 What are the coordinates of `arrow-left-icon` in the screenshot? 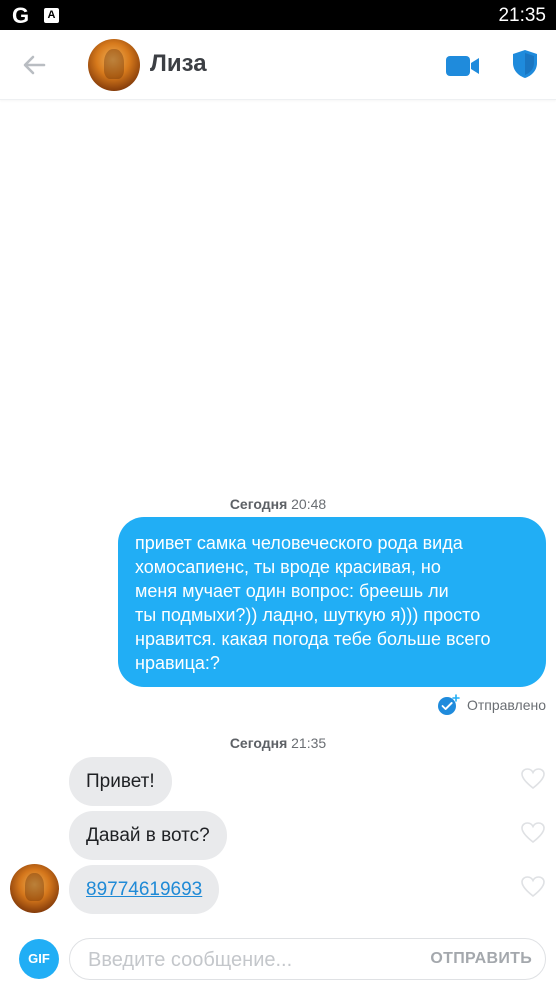 It's located at (34, 65).